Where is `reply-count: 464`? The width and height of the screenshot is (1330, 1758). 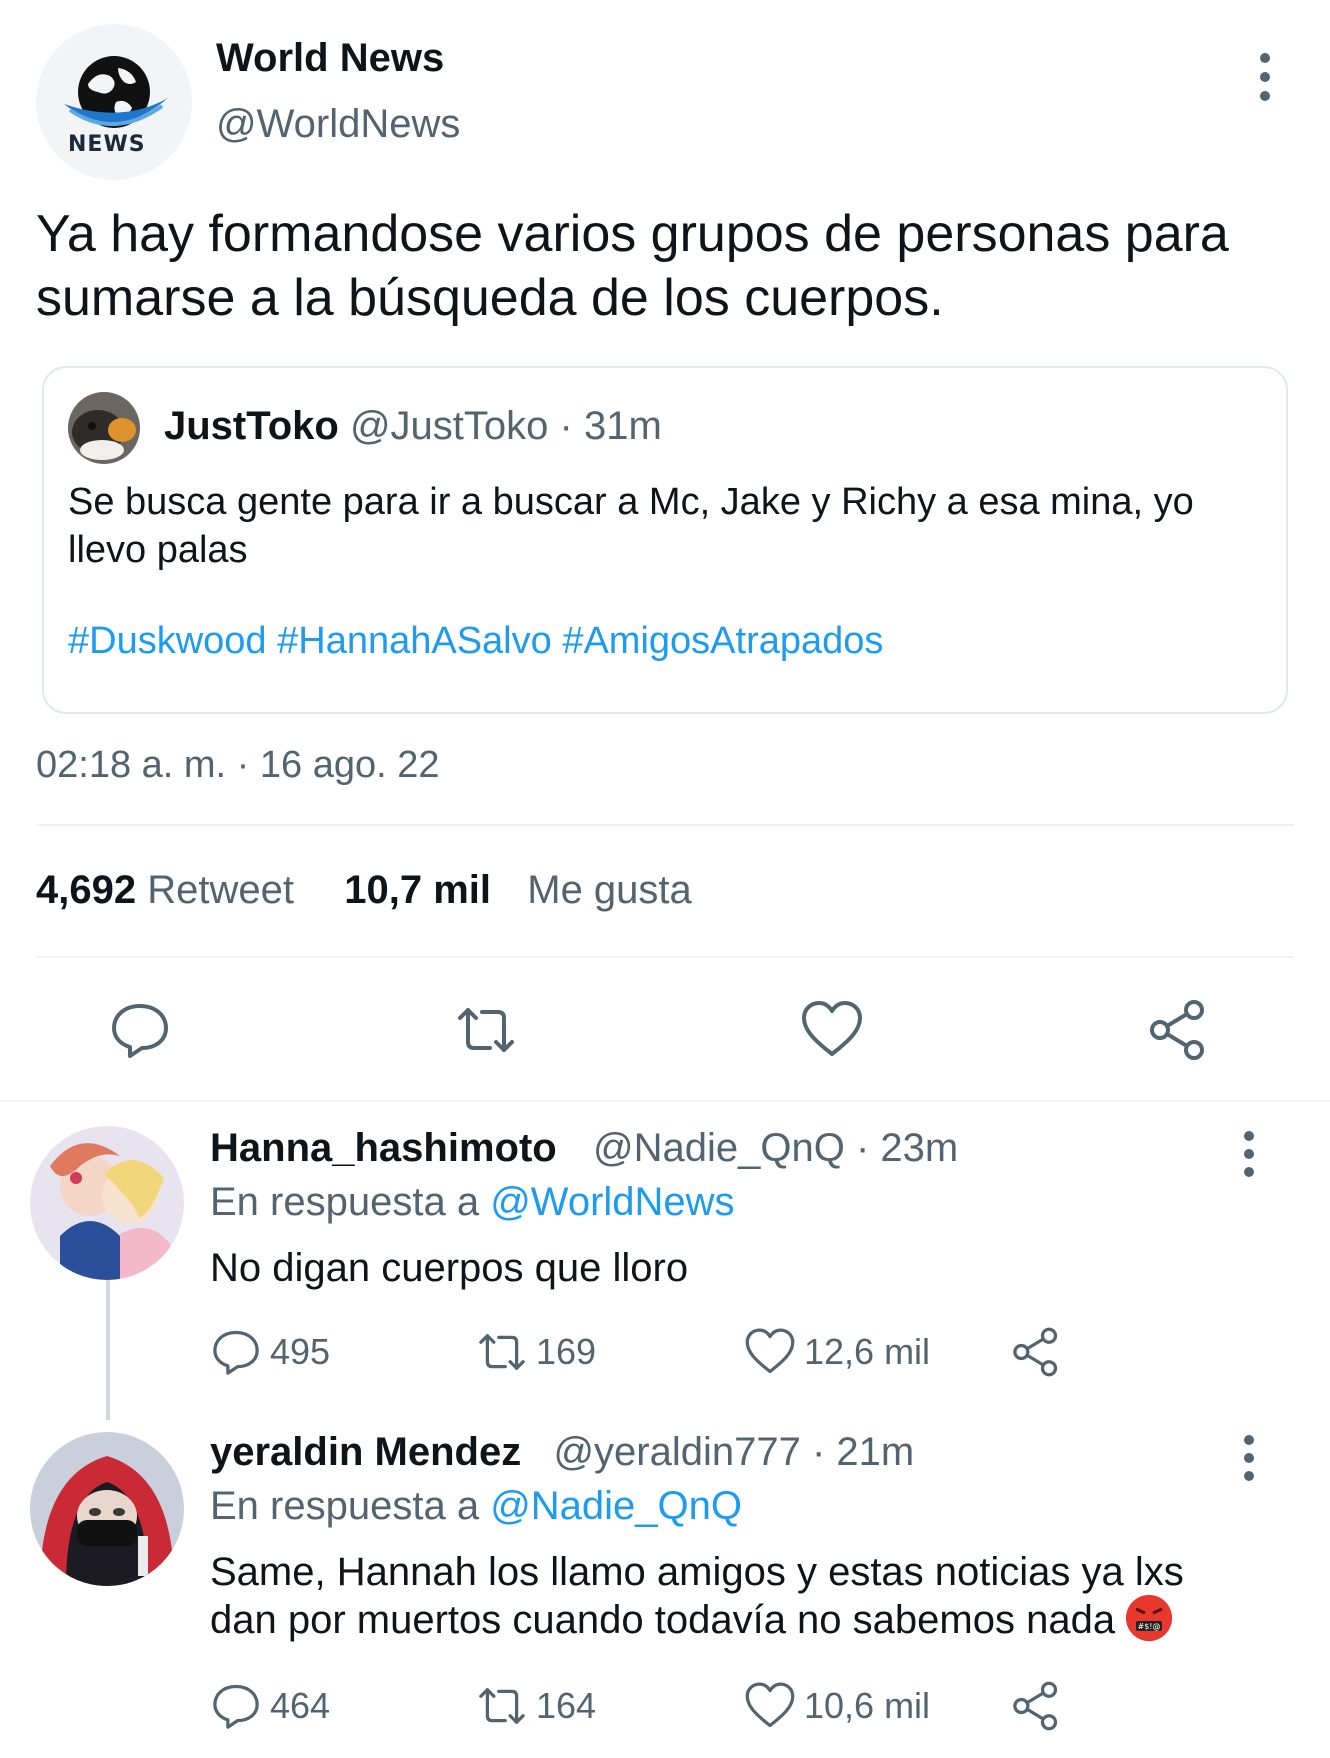 reply-count: 464 is located at coordinates (270, 1706).